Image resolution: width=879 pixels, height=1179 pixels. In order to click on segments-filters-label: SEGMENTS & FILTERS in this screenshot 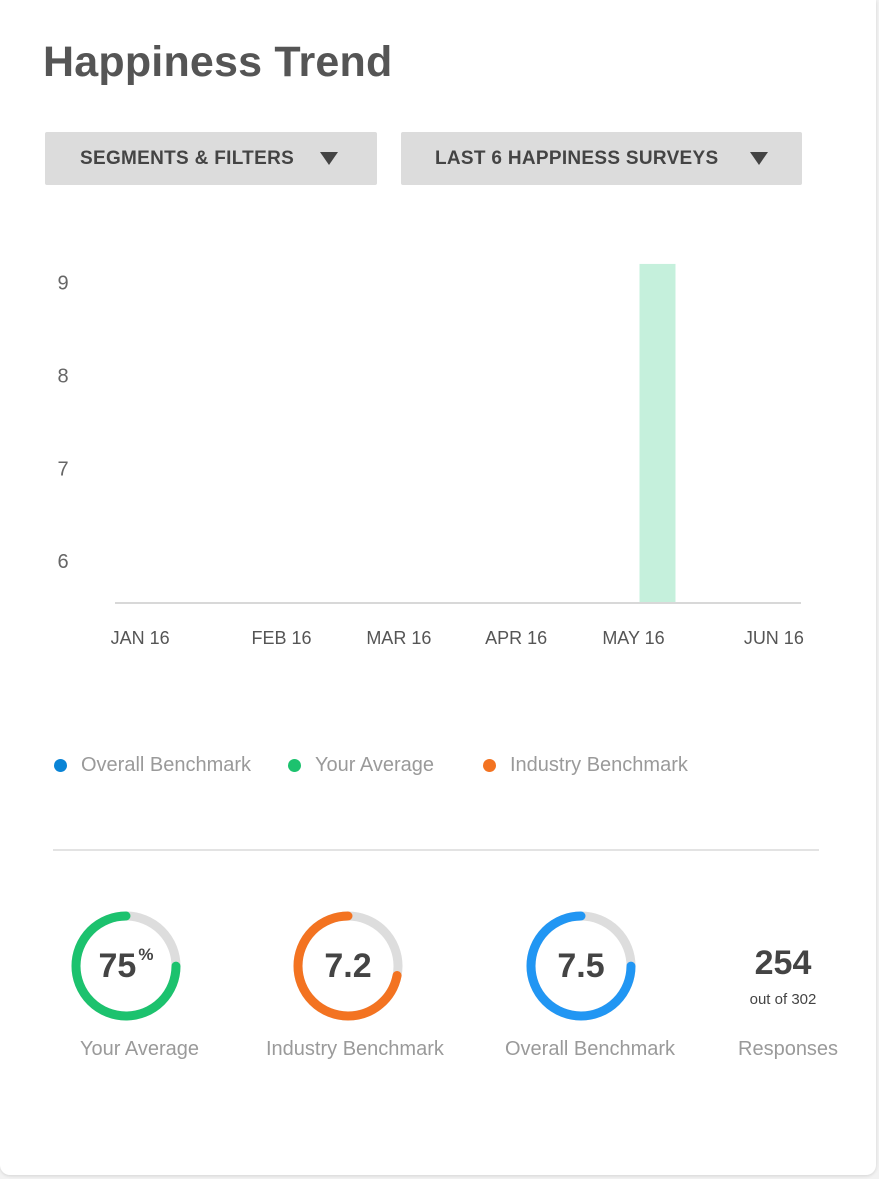, I will do `click(187, 158)`.